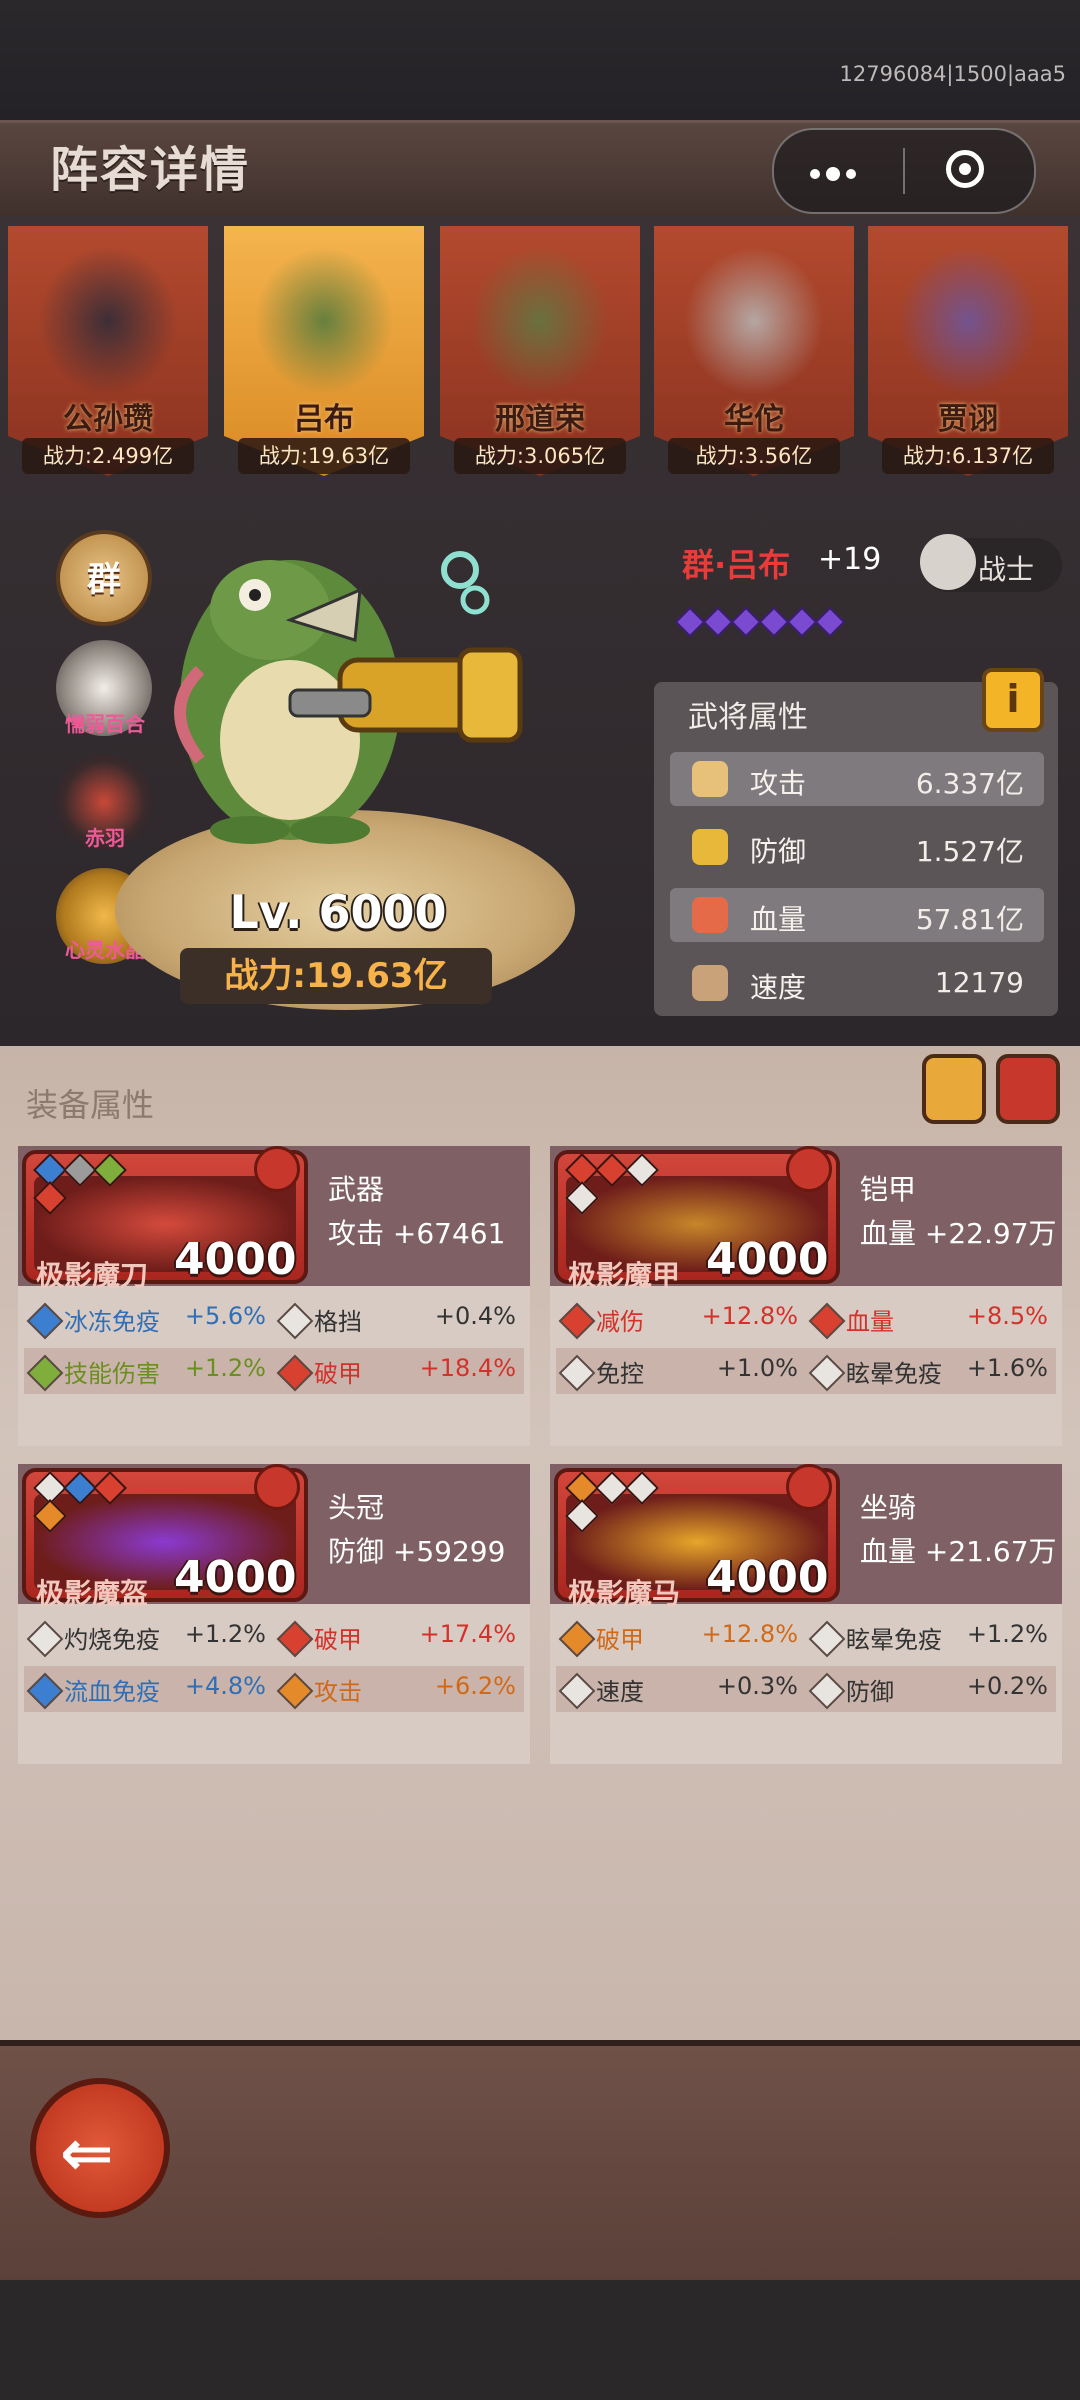  What do you see at coordinates (697, 1537) in the screenshot?
I see `equipment-frame: 极影魔马 4000` at bounding box center [697, 1537].